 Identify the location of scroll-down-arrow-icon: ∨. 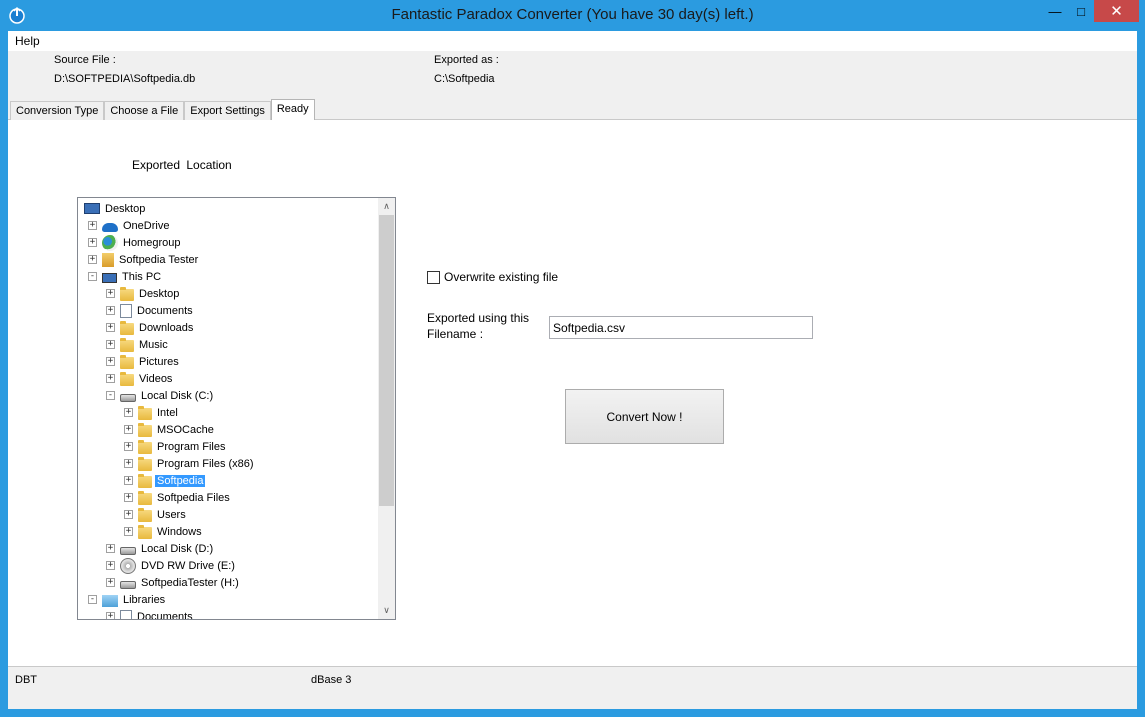
(386, 610).